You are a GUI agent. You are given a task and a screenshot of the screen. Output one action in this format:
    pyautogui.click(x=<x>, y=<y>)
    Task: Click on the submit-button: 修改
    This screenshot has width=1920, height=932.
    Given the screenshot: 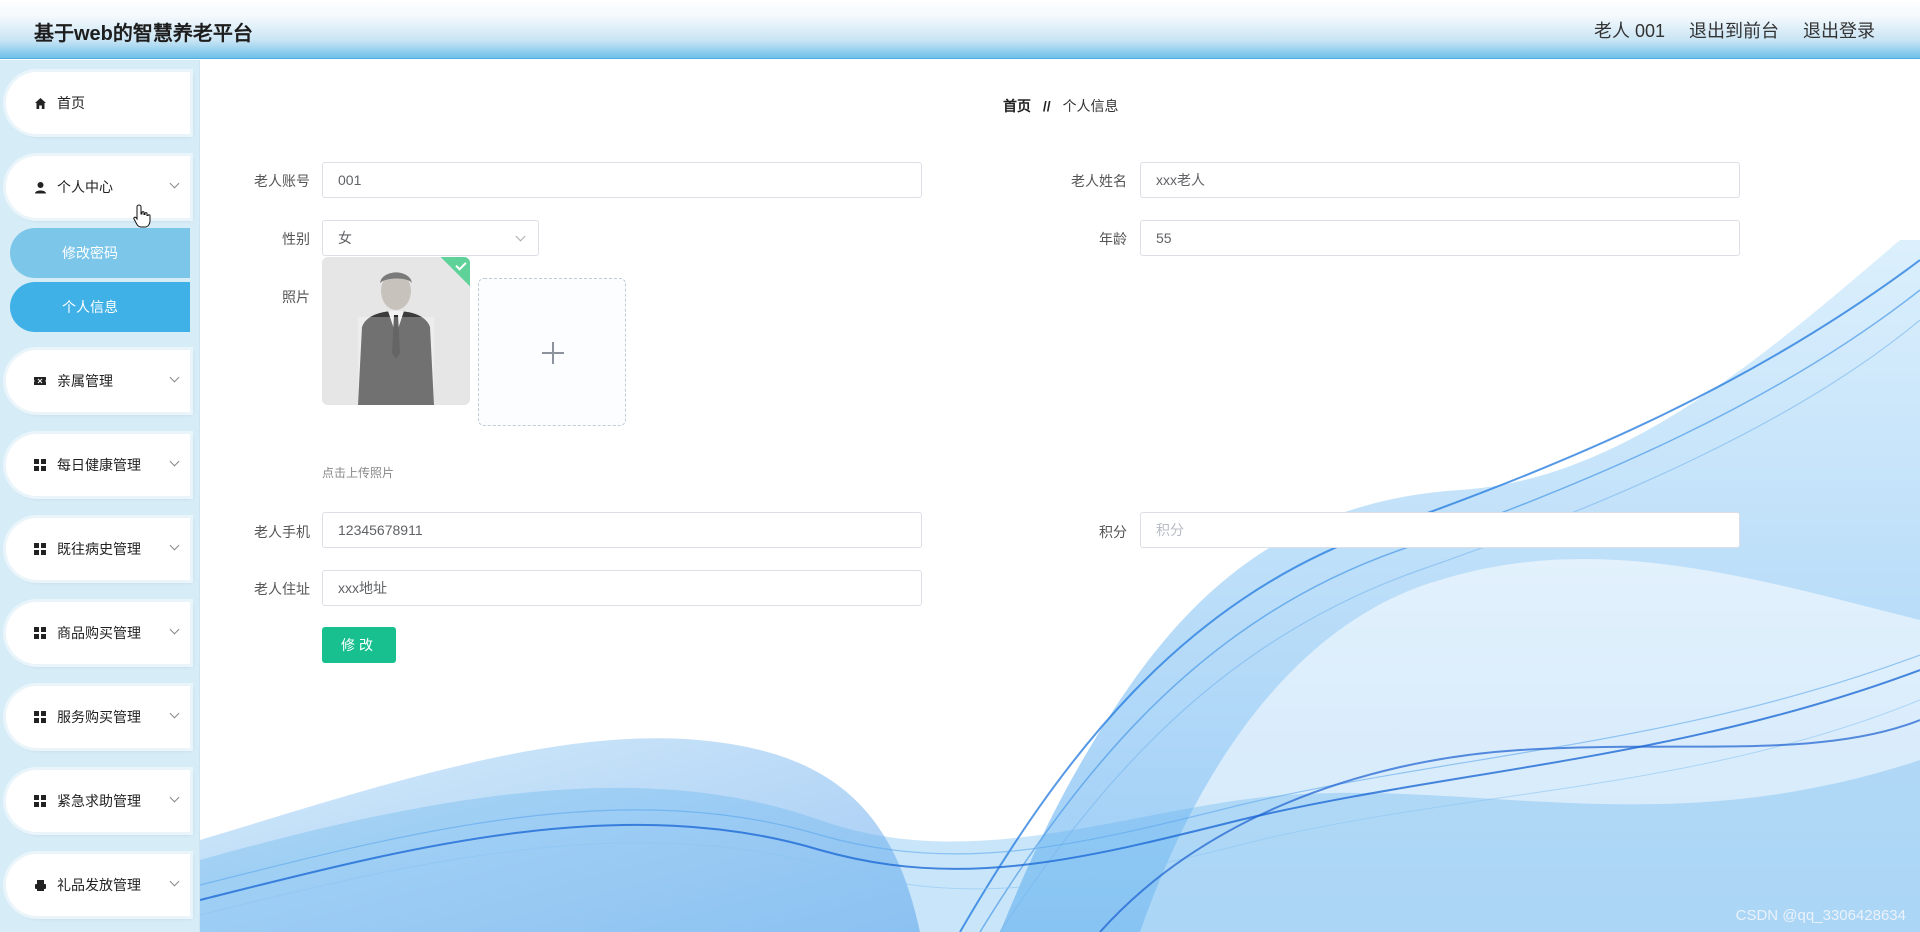 What is the action you would take?
    pyautogui.click(x=359, y=645)
    